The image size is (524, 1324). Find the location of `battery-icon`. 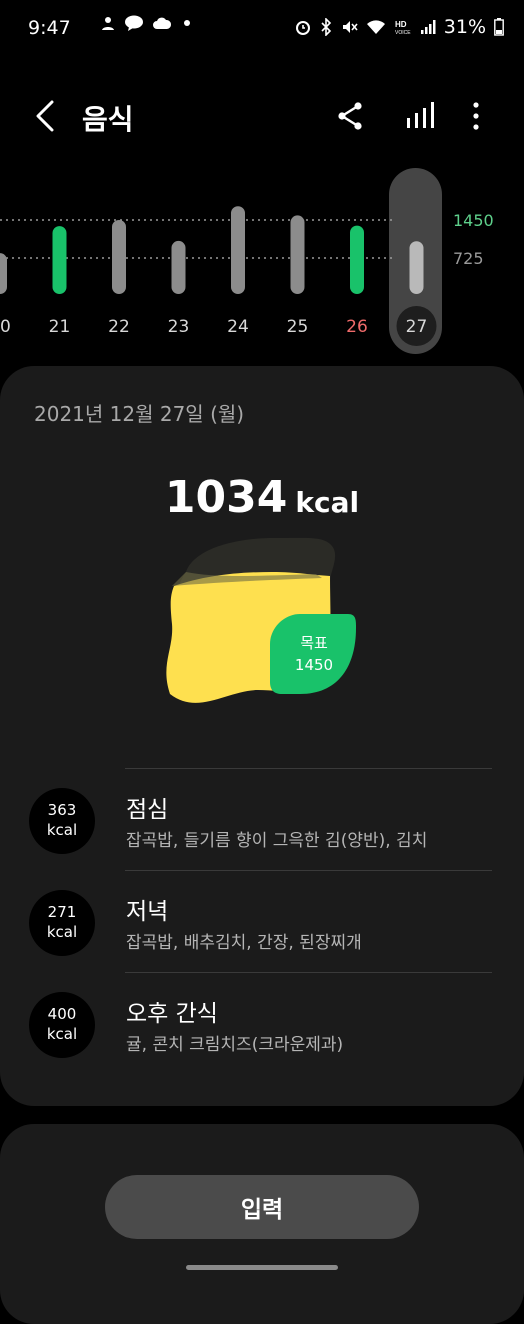

battery-icon is located at coordinates (499, 27).